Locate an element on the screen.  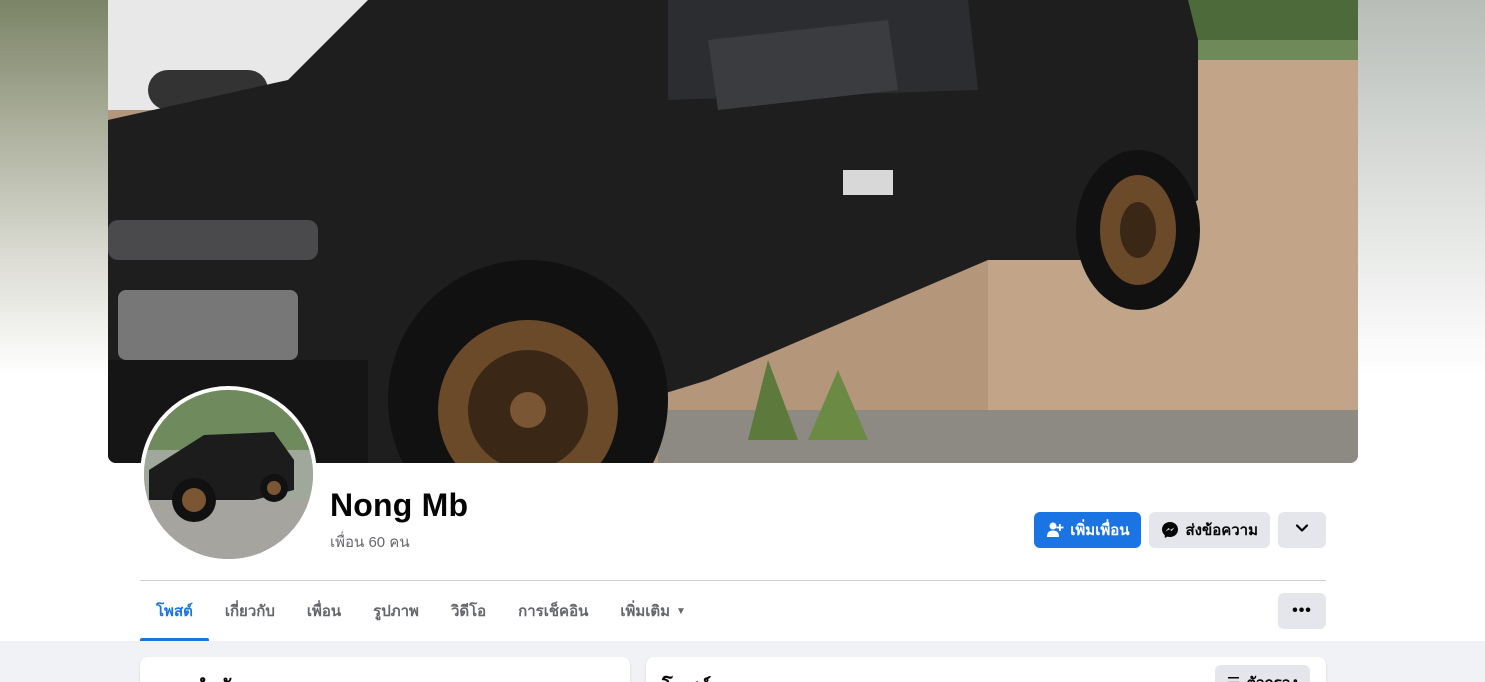
profile-picture-image is located at coordinates (228, 474).